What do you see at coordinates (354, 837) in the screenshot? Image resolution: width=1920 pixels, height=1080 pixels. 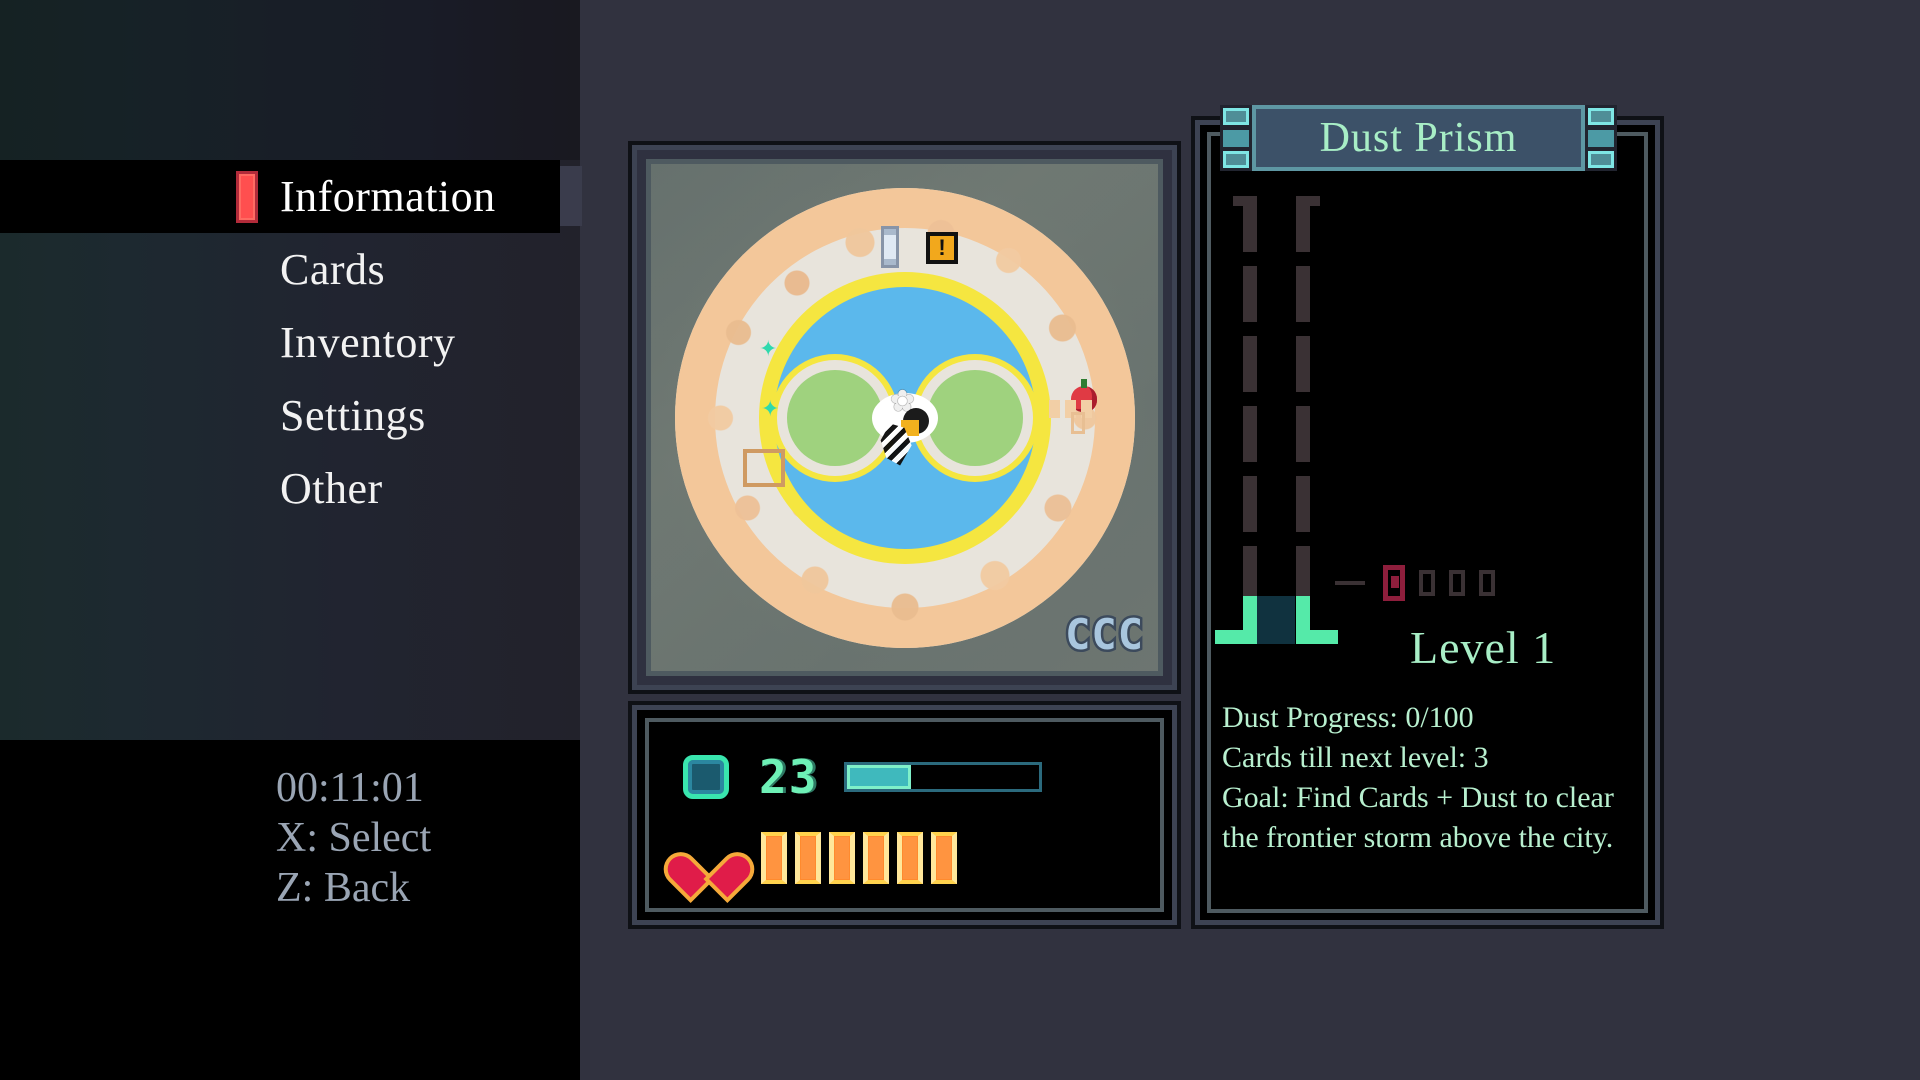 I see `select-hint: X: Select` at bounding box center [354, 837].